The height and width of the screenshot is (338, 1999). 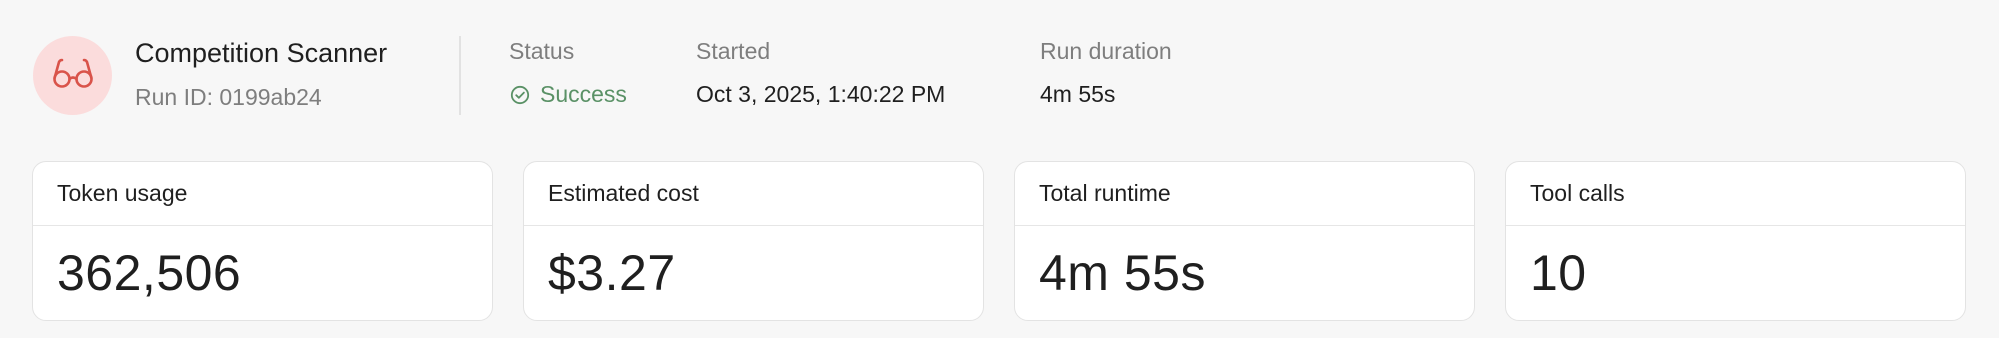 What do you see at coordinates (583, 94) in the screenshot?
I see `status-value: Success` at bounding box center [583, 94].